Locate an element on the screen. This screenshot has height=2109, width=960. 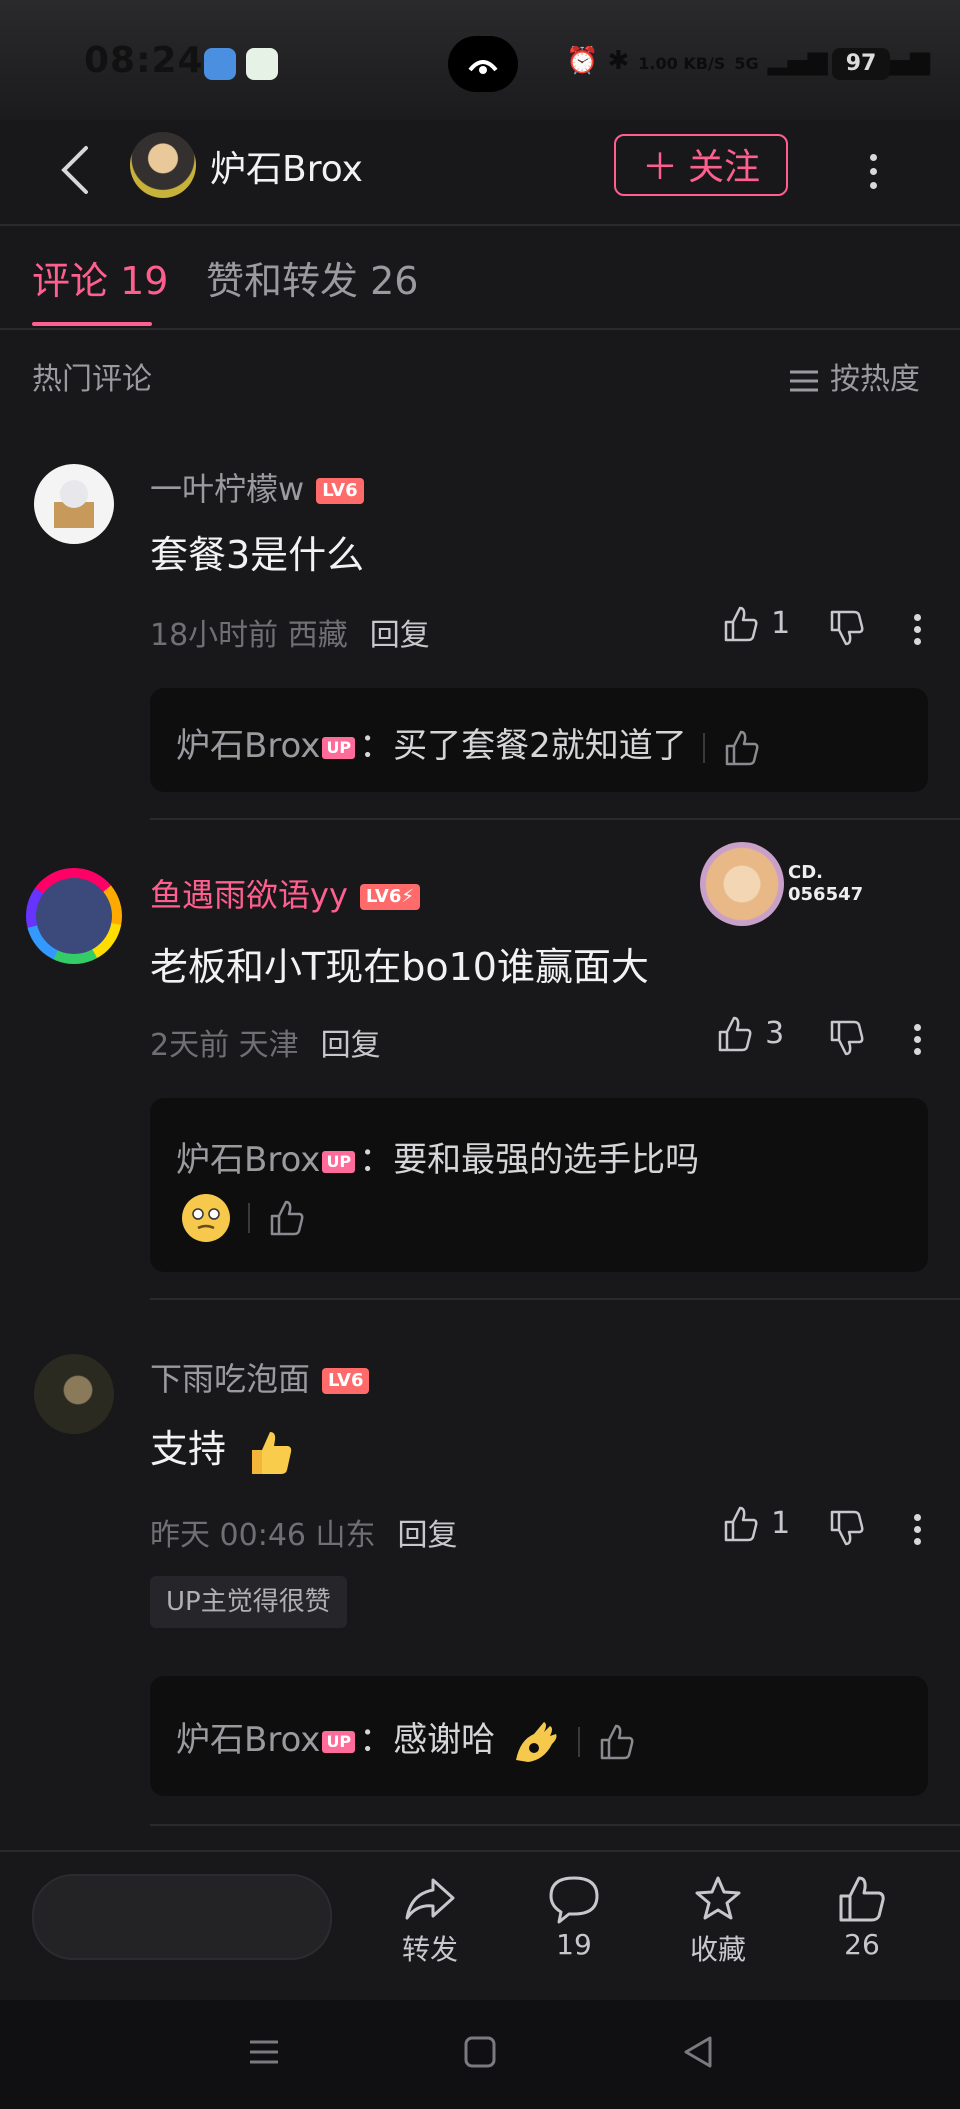
home-icon is located at coordinates (480, 2052).